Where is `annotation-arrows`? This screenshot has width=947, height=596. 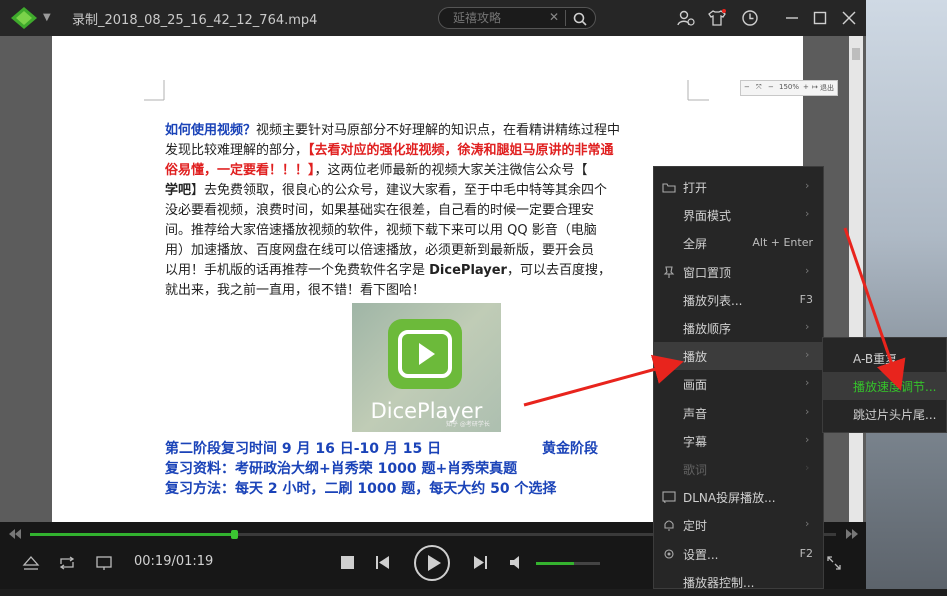 annotation-arrows is located at coordinates (714, 317).